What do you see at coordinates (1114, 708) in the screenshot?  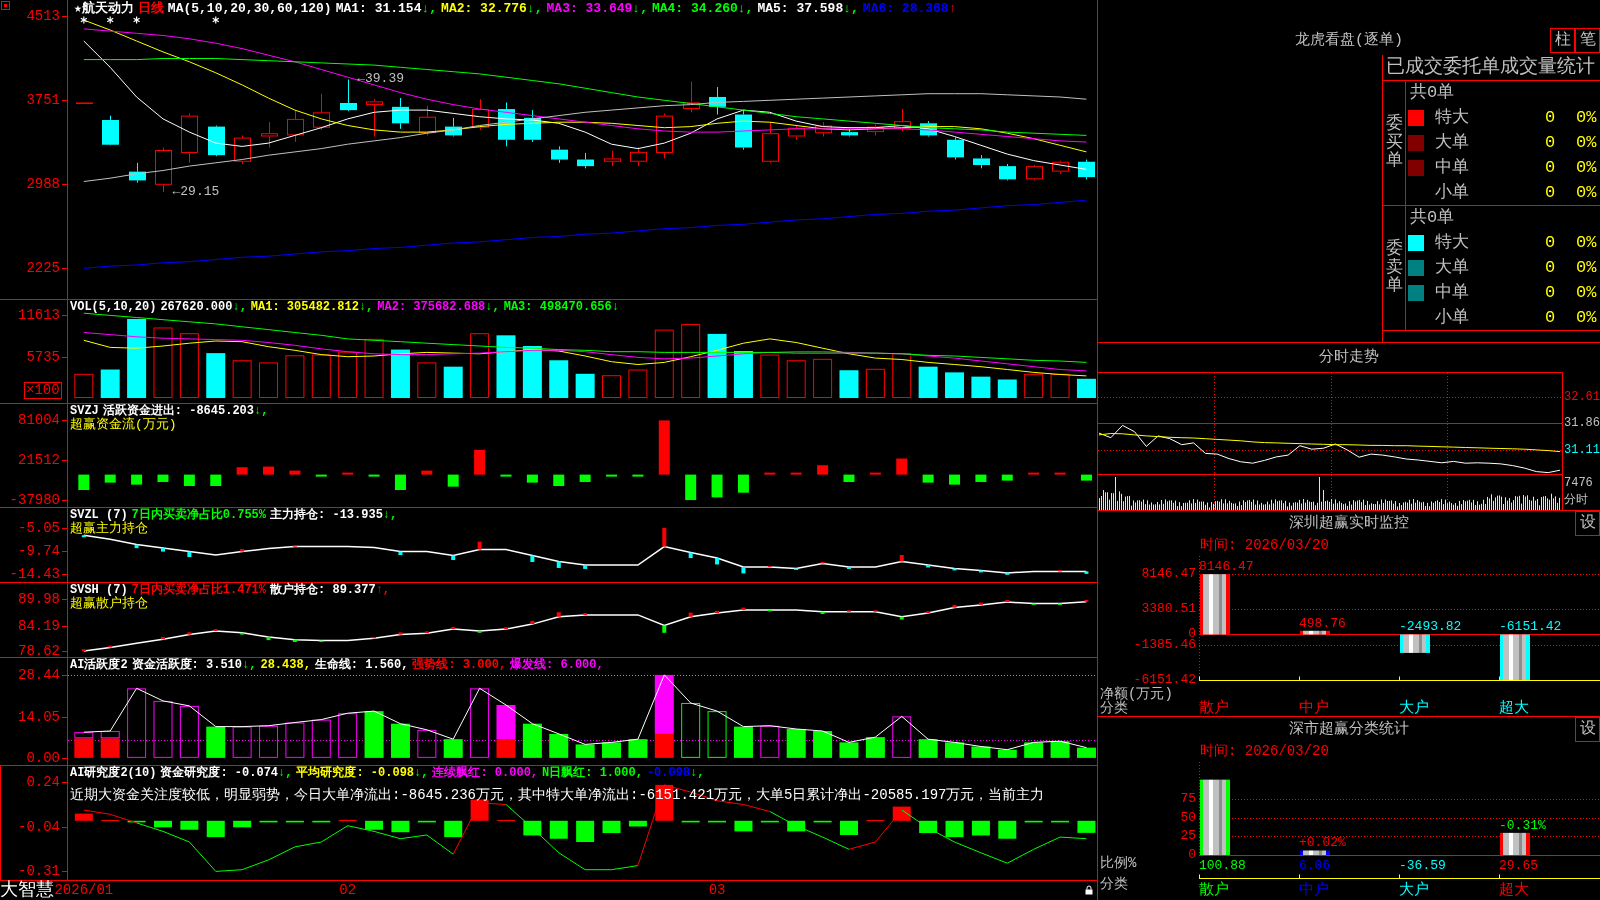 I see `axis-title: 分类` at bounding box center [1114, 708].